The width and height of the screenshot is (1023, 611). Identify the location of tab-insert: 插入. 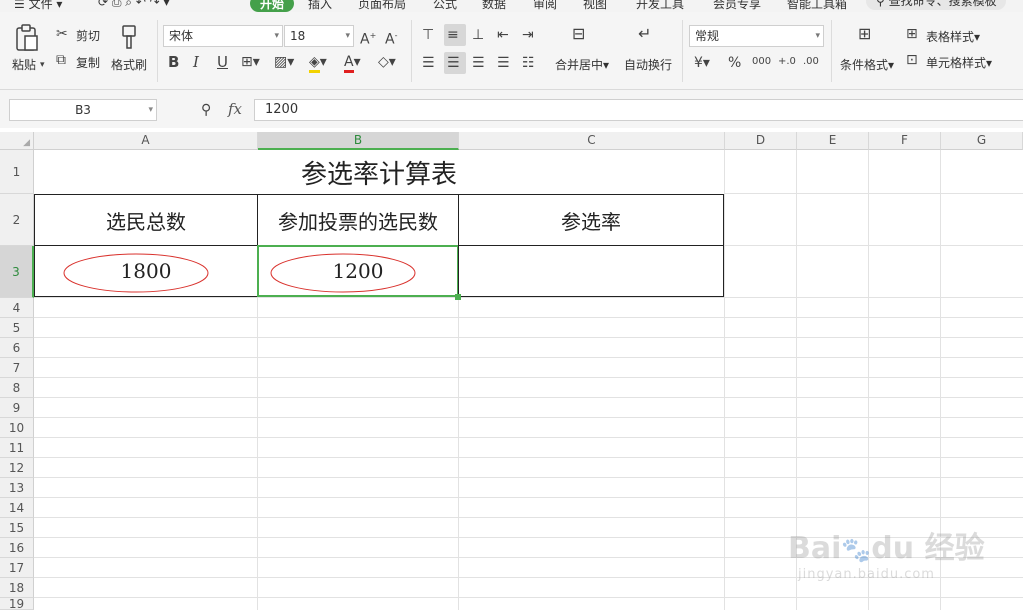
(320, 6).